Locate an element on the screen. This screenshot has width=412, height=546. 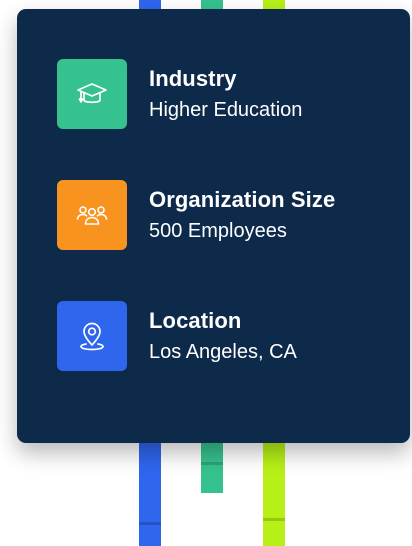
industry-label: Industry is located at coordinates (193, 78).